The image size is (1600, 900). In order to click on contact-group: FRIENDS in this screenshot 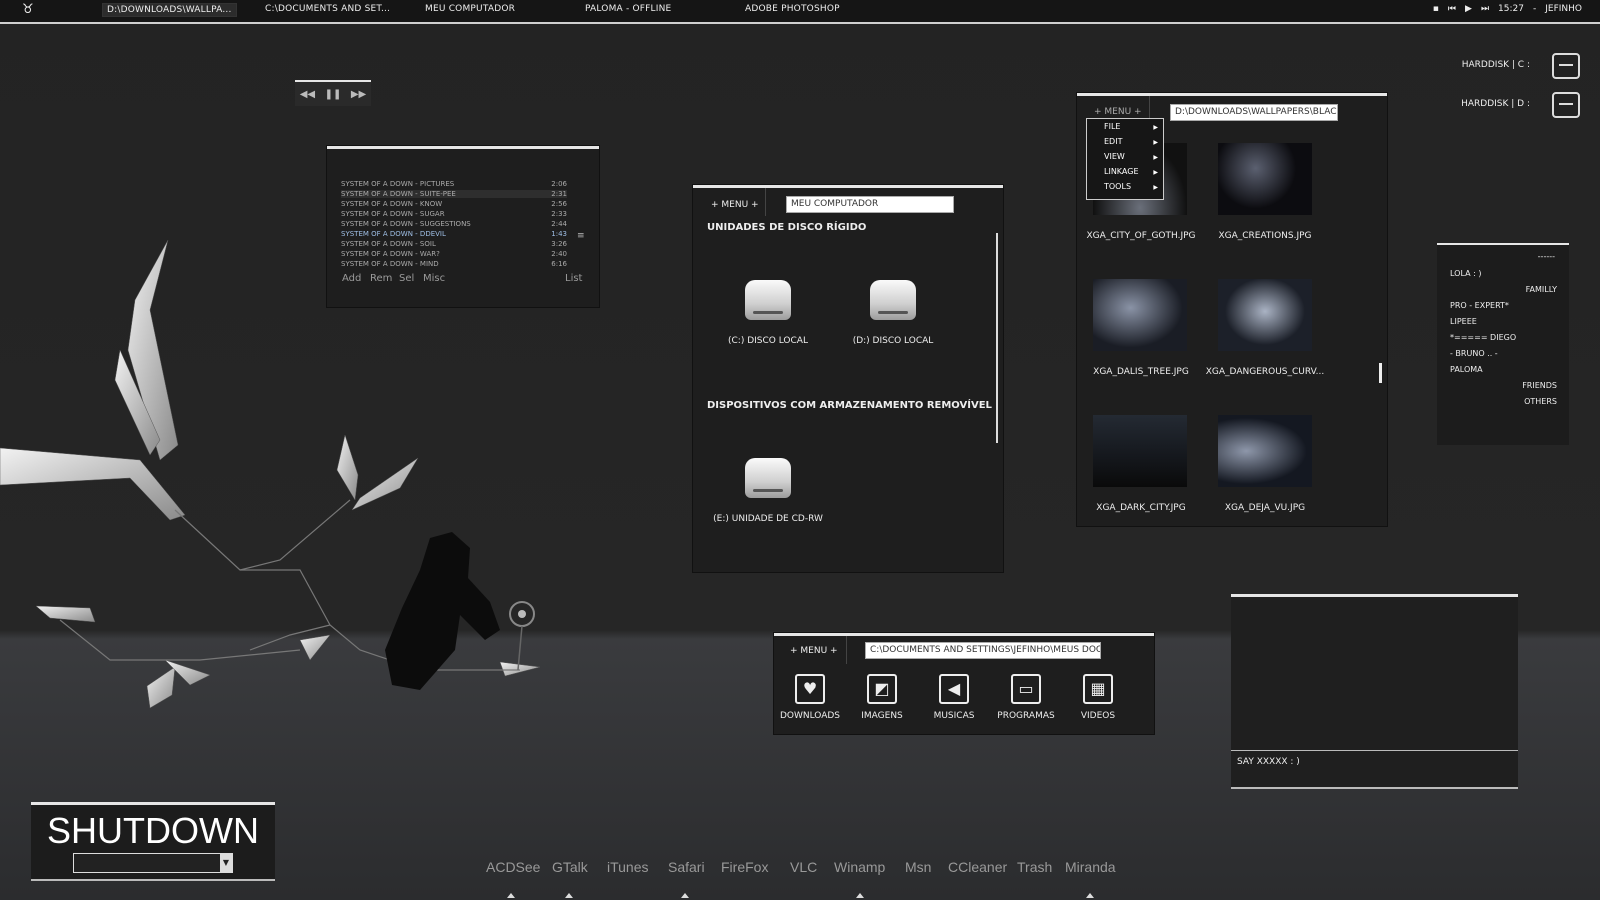, I will do `click(1539, 385)`.